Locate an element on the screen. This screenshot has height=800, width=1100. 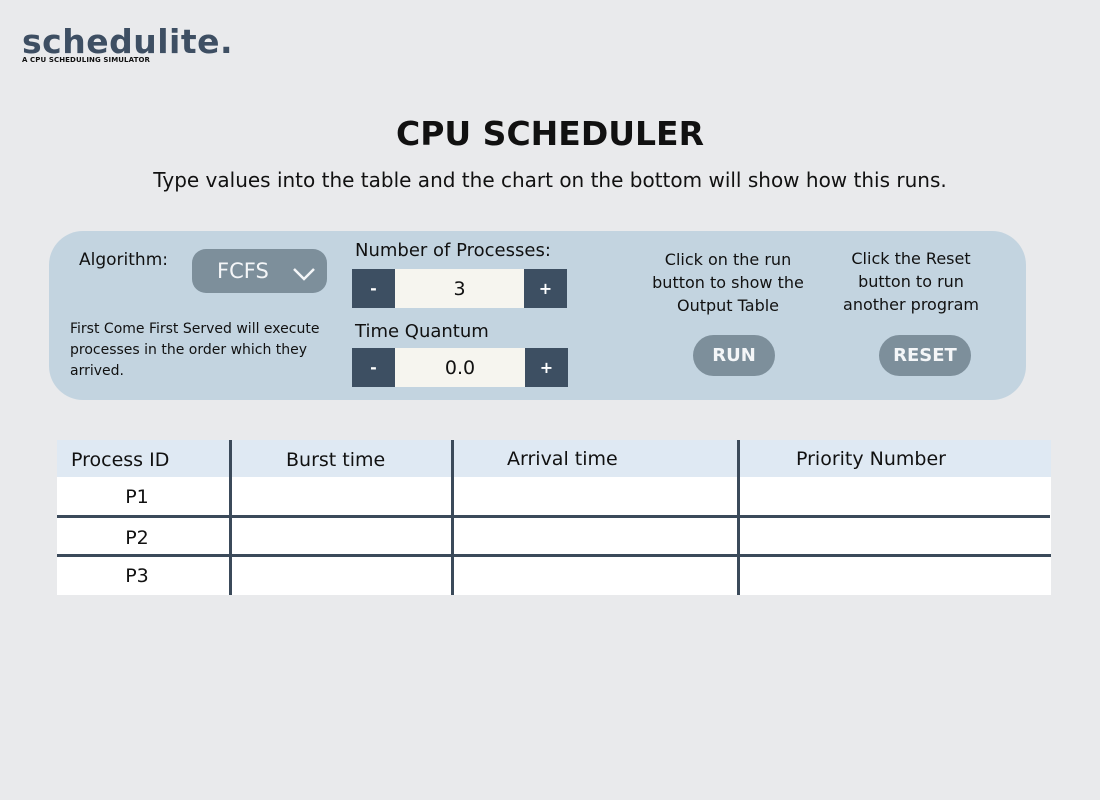
time-quantum-increment-button: + is located at coordinates (546, 367).